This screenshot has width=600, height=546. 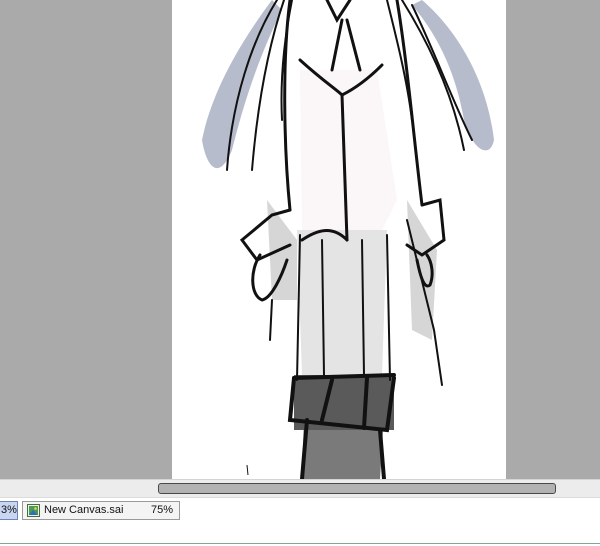 I want to click on image-file-icon, so click(x=33, y=510).